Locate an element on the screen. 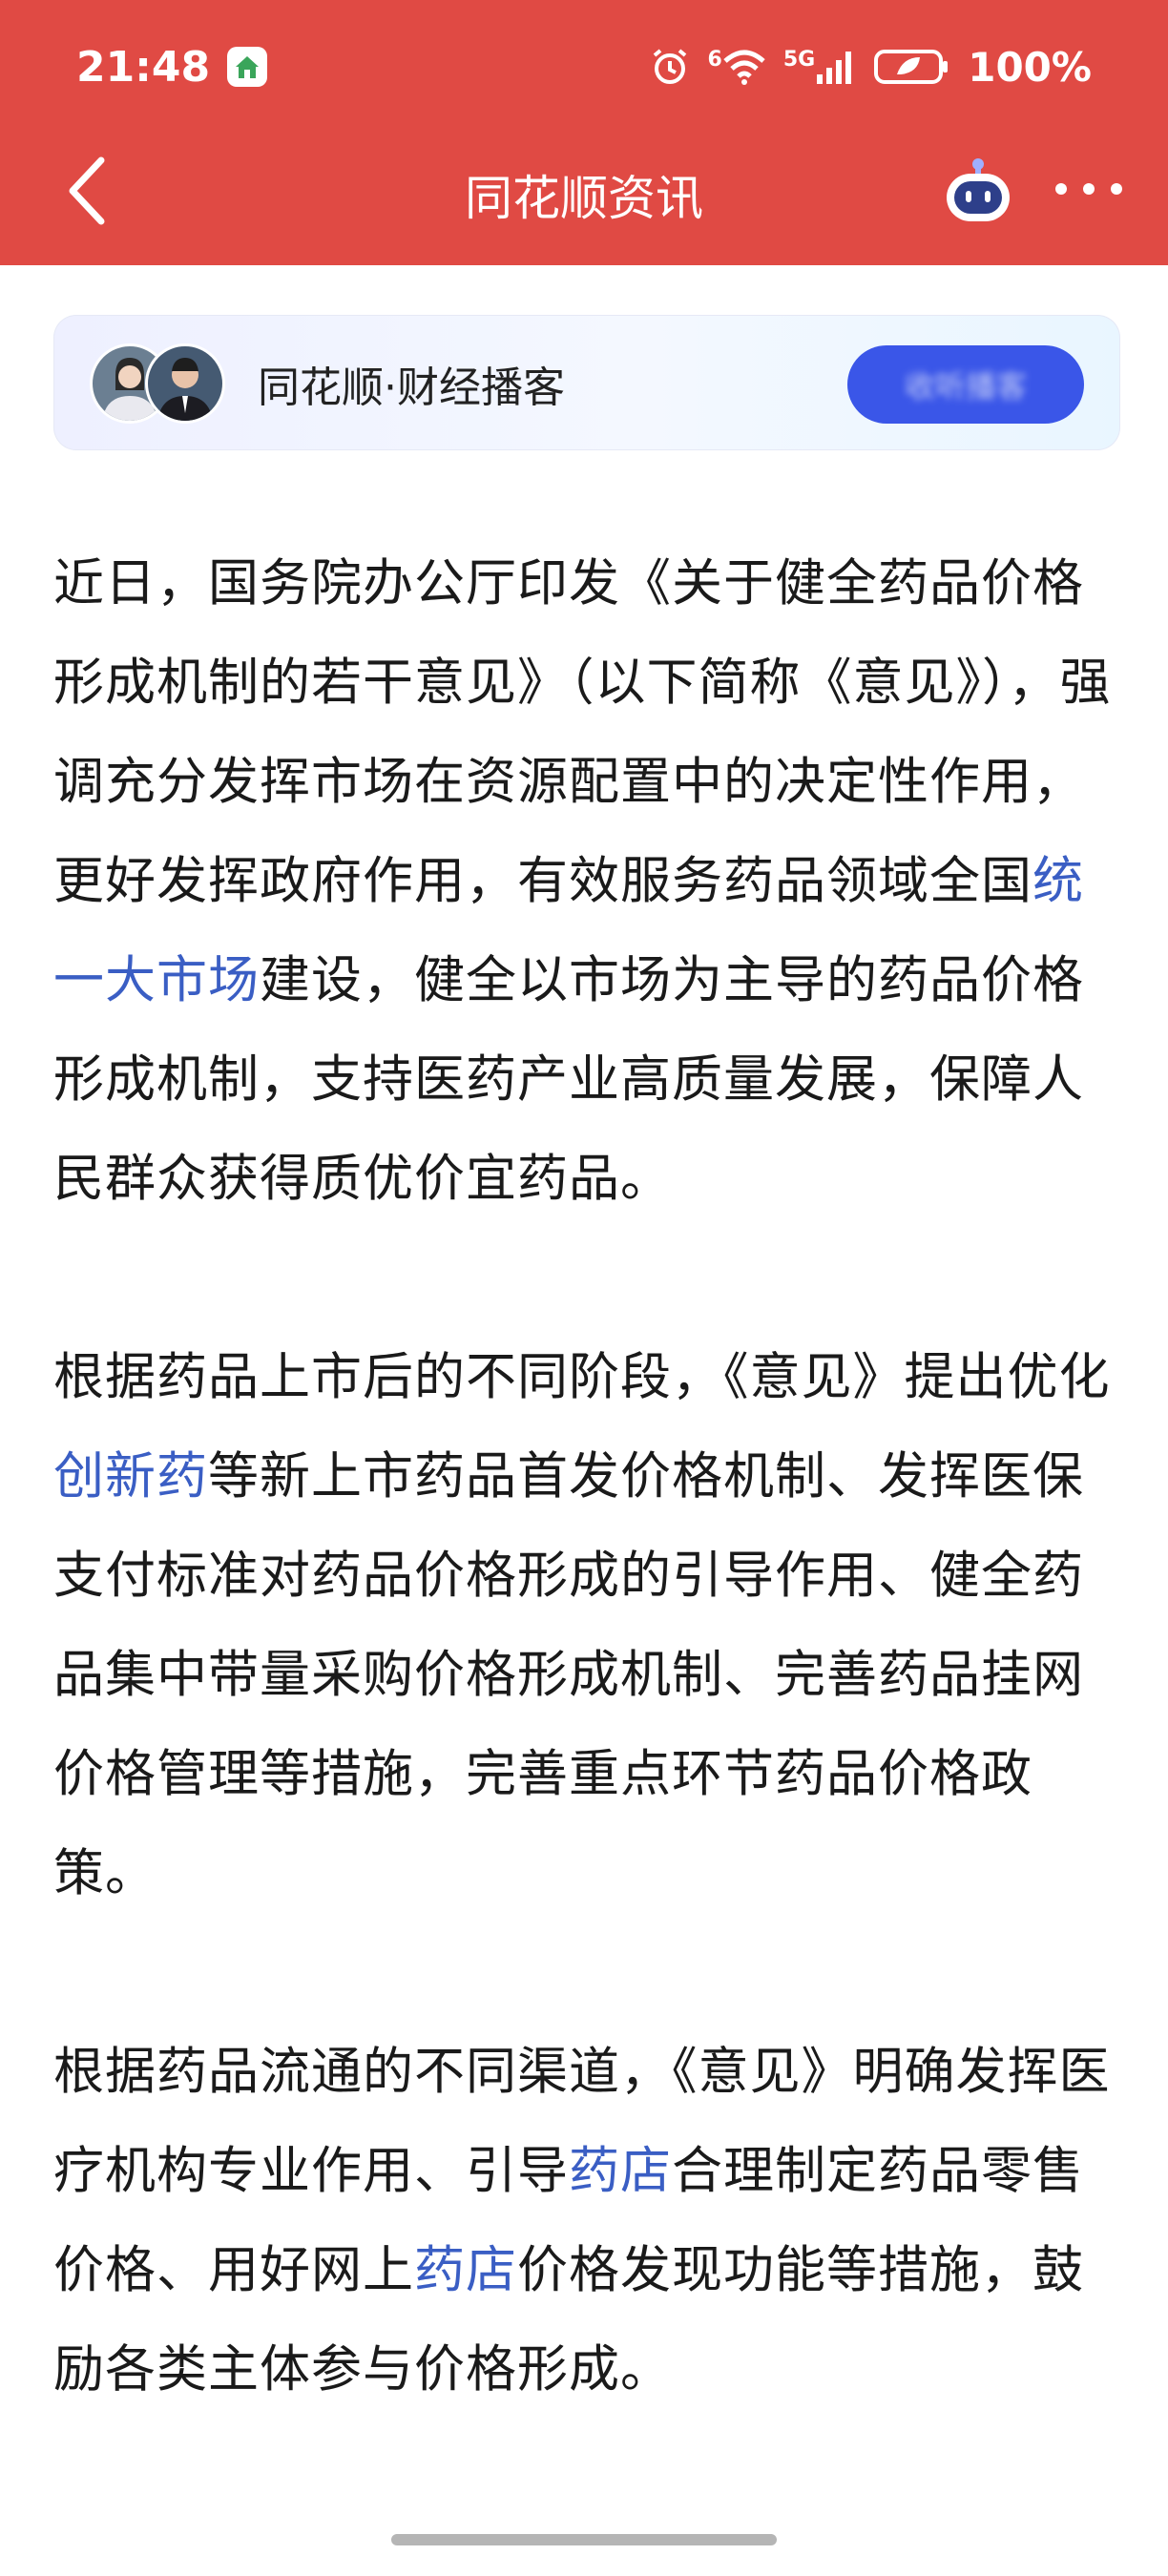 The height and width of the screenshot is (2576, 1168). battery-level: 100% is located at coordinates (1030, 67).